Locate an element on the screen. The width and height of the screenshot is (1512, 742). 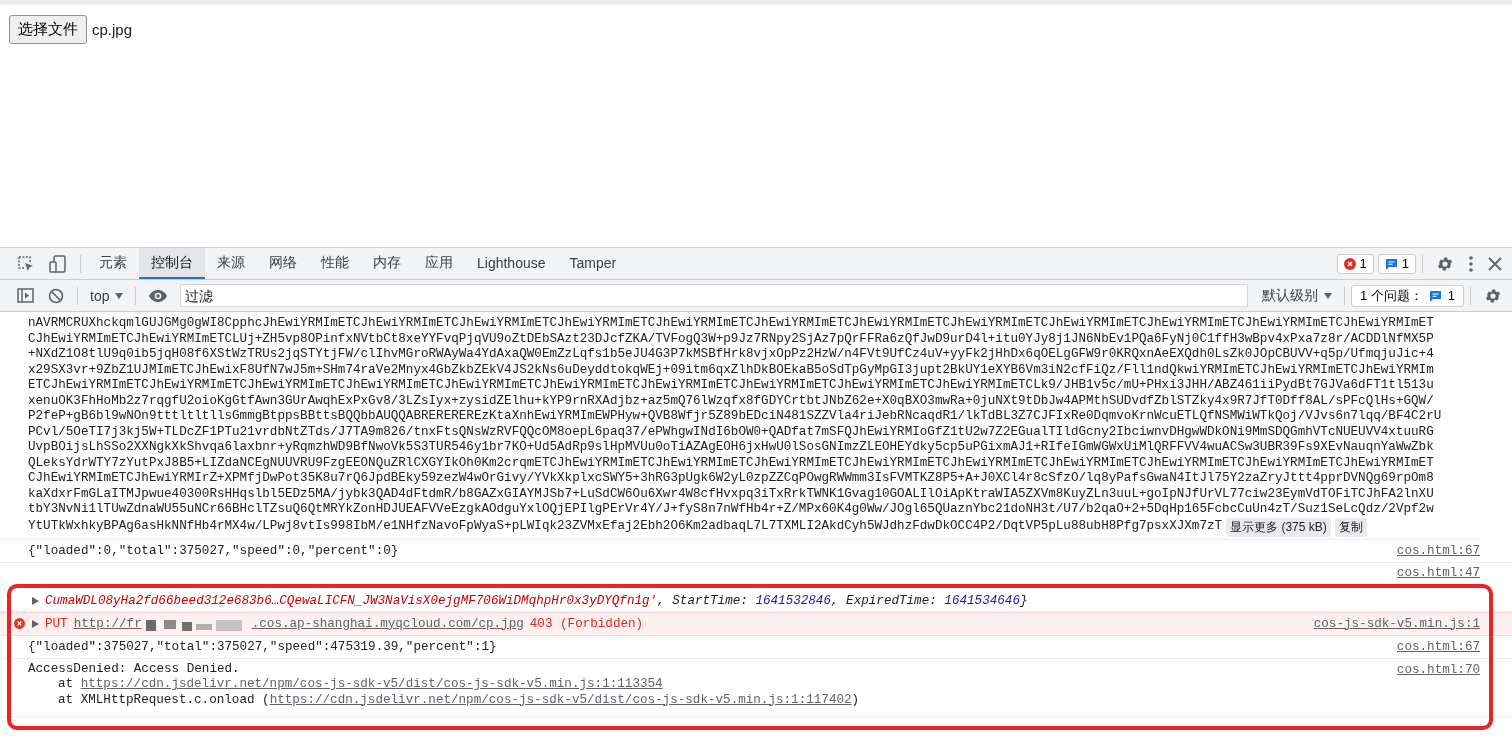
http-method: PUT is located at coordinates (56, 623).